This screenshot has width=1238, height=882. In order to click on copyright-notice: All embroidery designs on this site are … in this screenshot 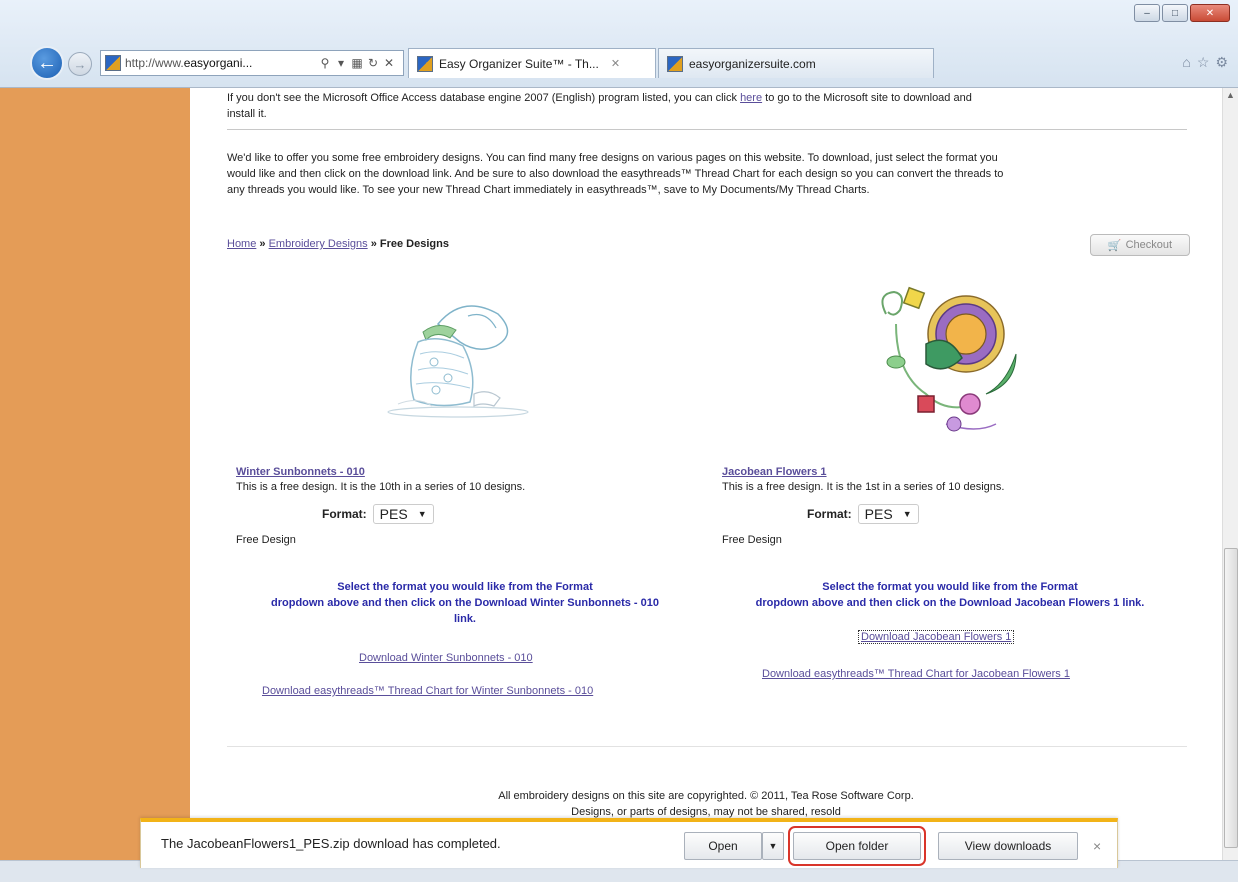, I will do `click(706, 804)`.